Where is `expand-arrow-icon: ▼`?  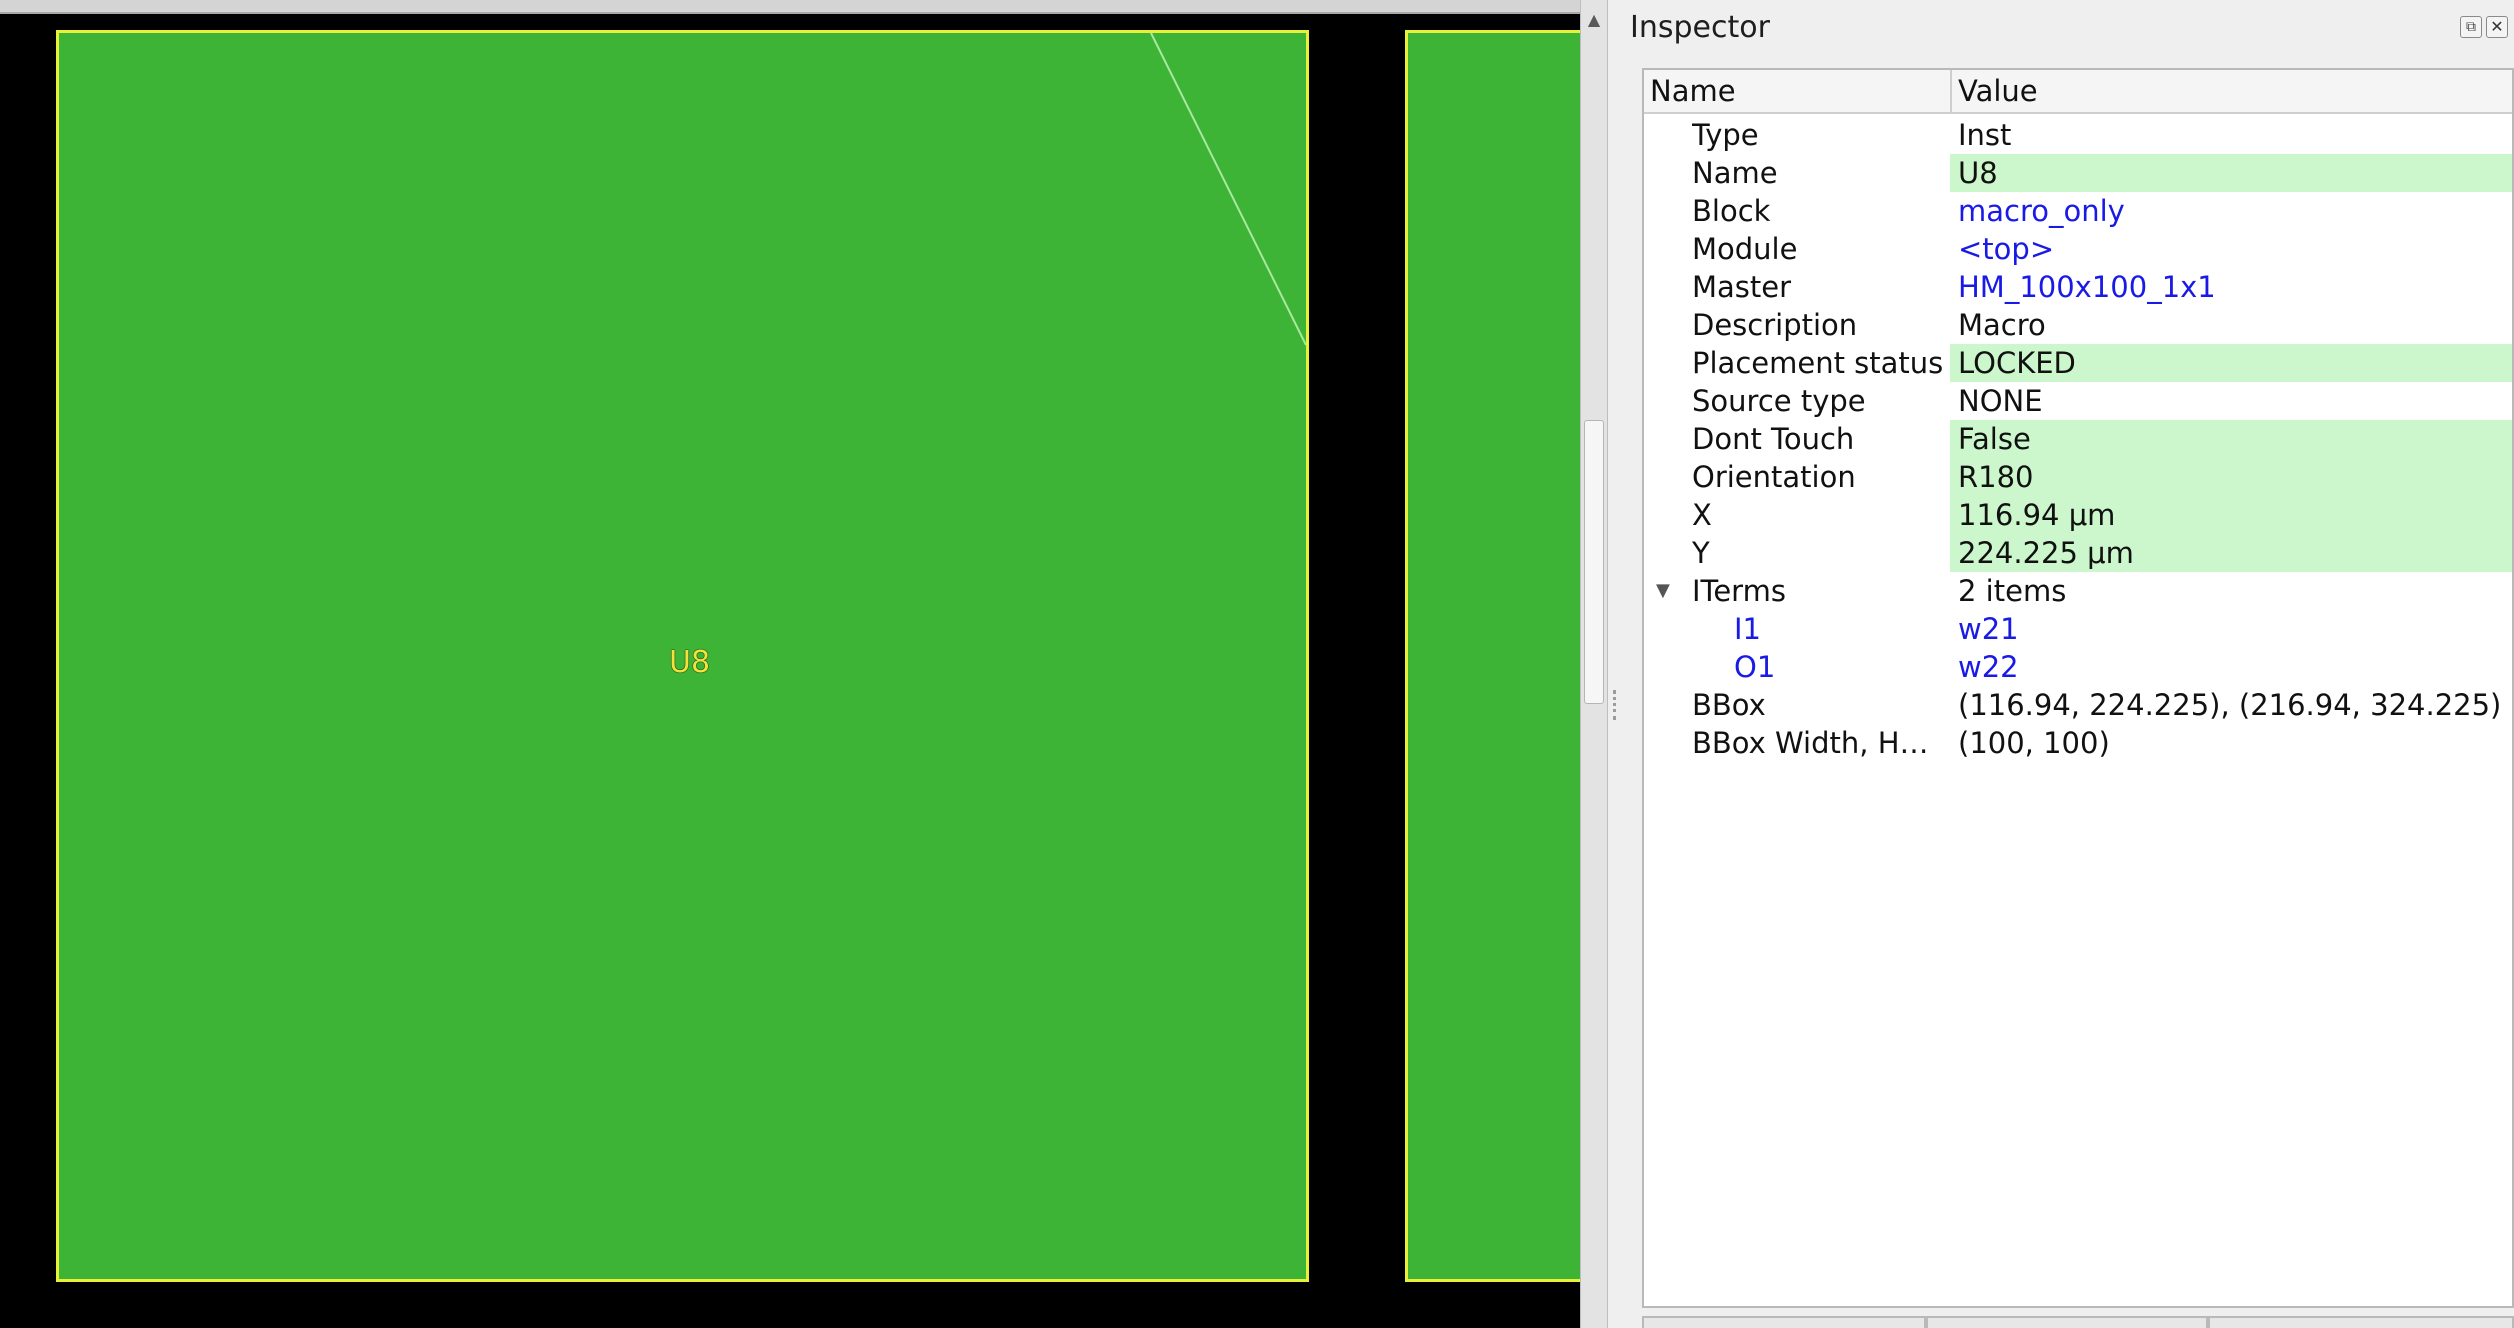 expand-arrow-icon: ▼ is located at coordinates (1663, 591).